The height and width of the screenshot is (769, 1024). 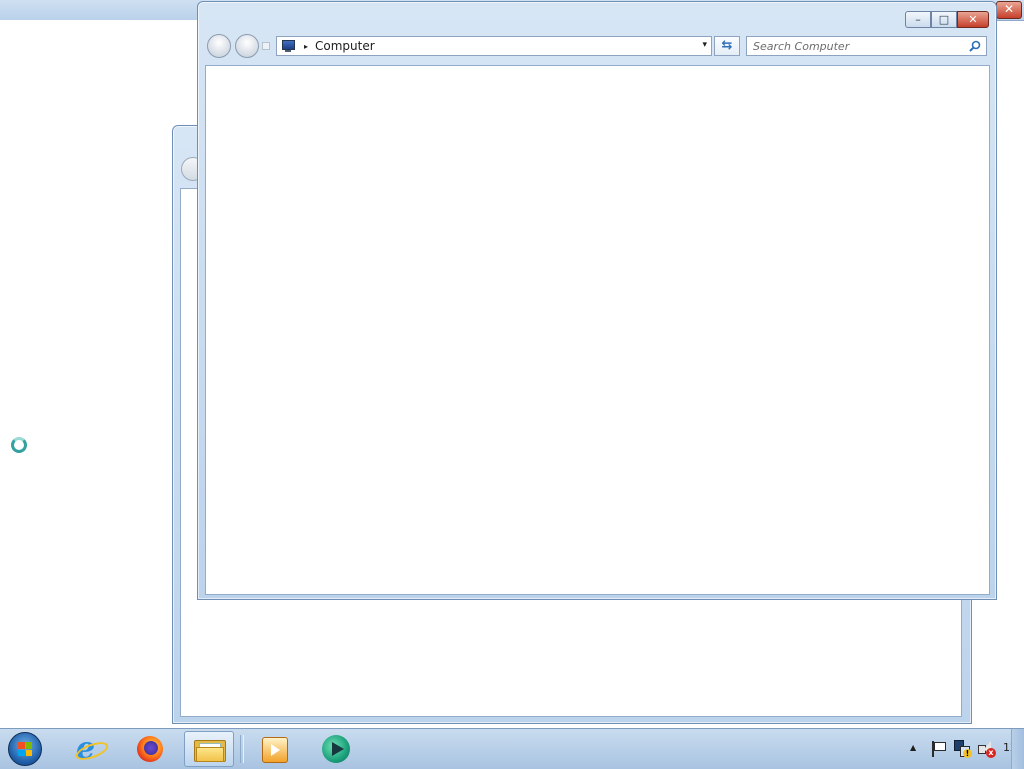 What do you see at coordinates (987, 749) in the screenshot?
I see `volume-muted-icon: x` at bounding box center [987, 749].